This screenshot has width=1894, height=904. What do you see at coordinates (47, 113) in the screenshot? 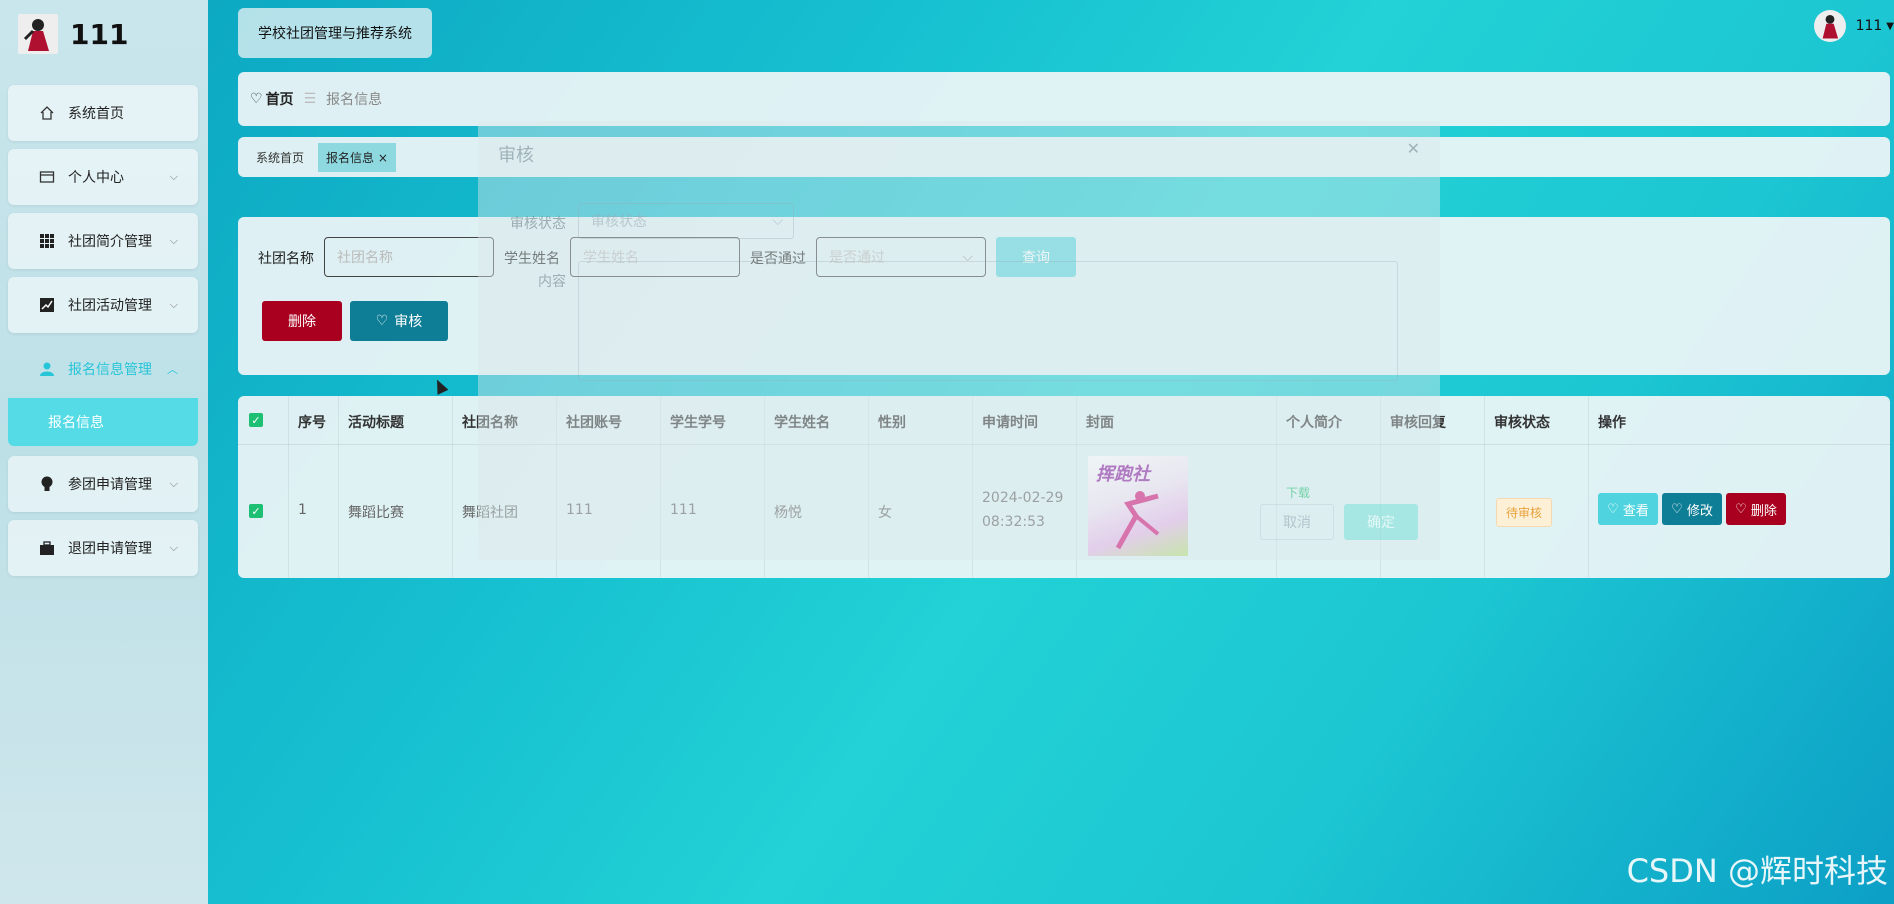
I see `home-icon` at bounding box center [47, 113].